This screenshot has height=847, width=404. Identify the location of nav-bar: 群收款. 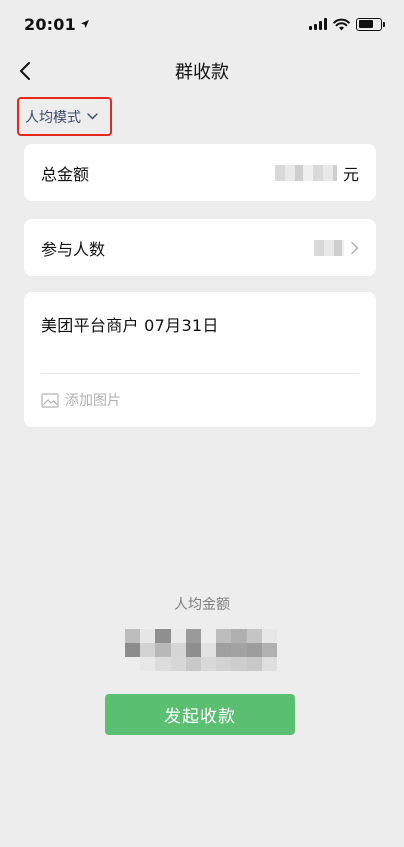
(202, 71).